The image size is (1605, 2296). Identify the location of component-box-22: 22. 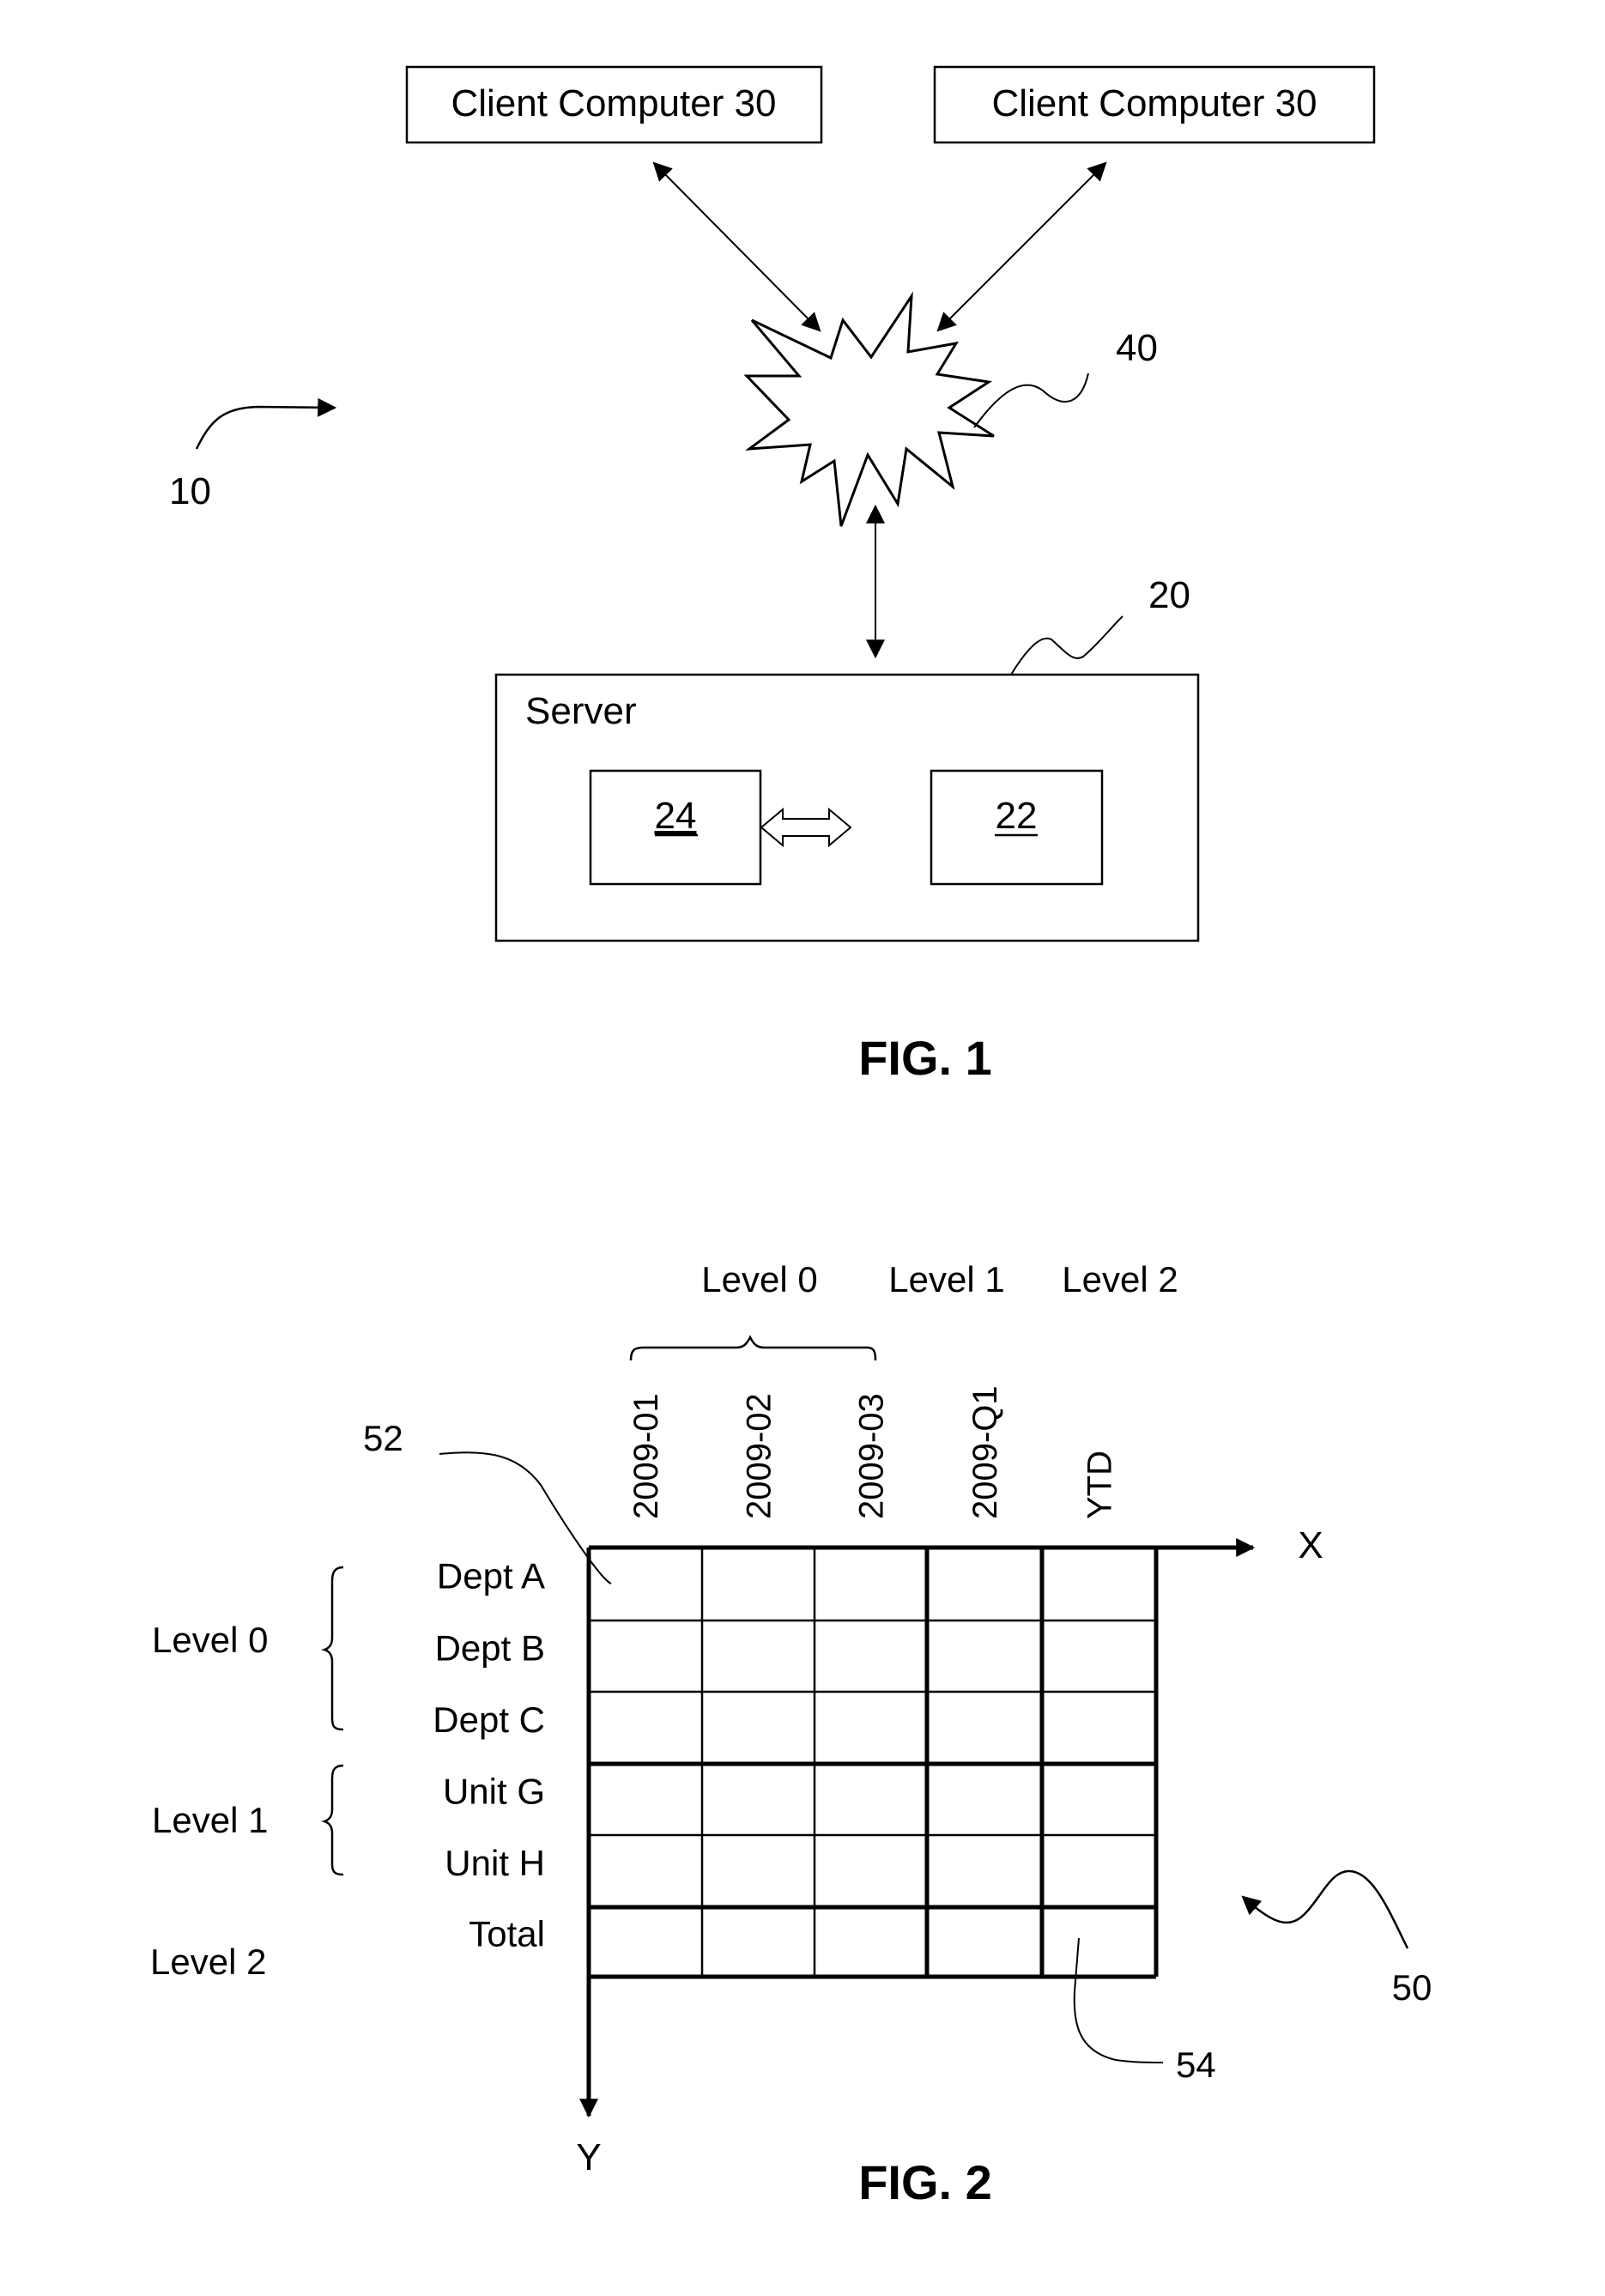
(1017, 827).